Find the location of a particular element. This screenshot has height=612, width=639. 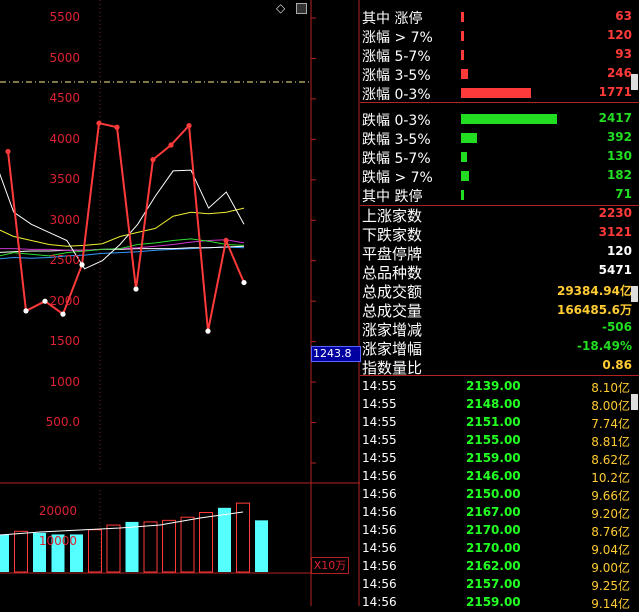

summary-value: 2230 is located at coordinates (615, 213).